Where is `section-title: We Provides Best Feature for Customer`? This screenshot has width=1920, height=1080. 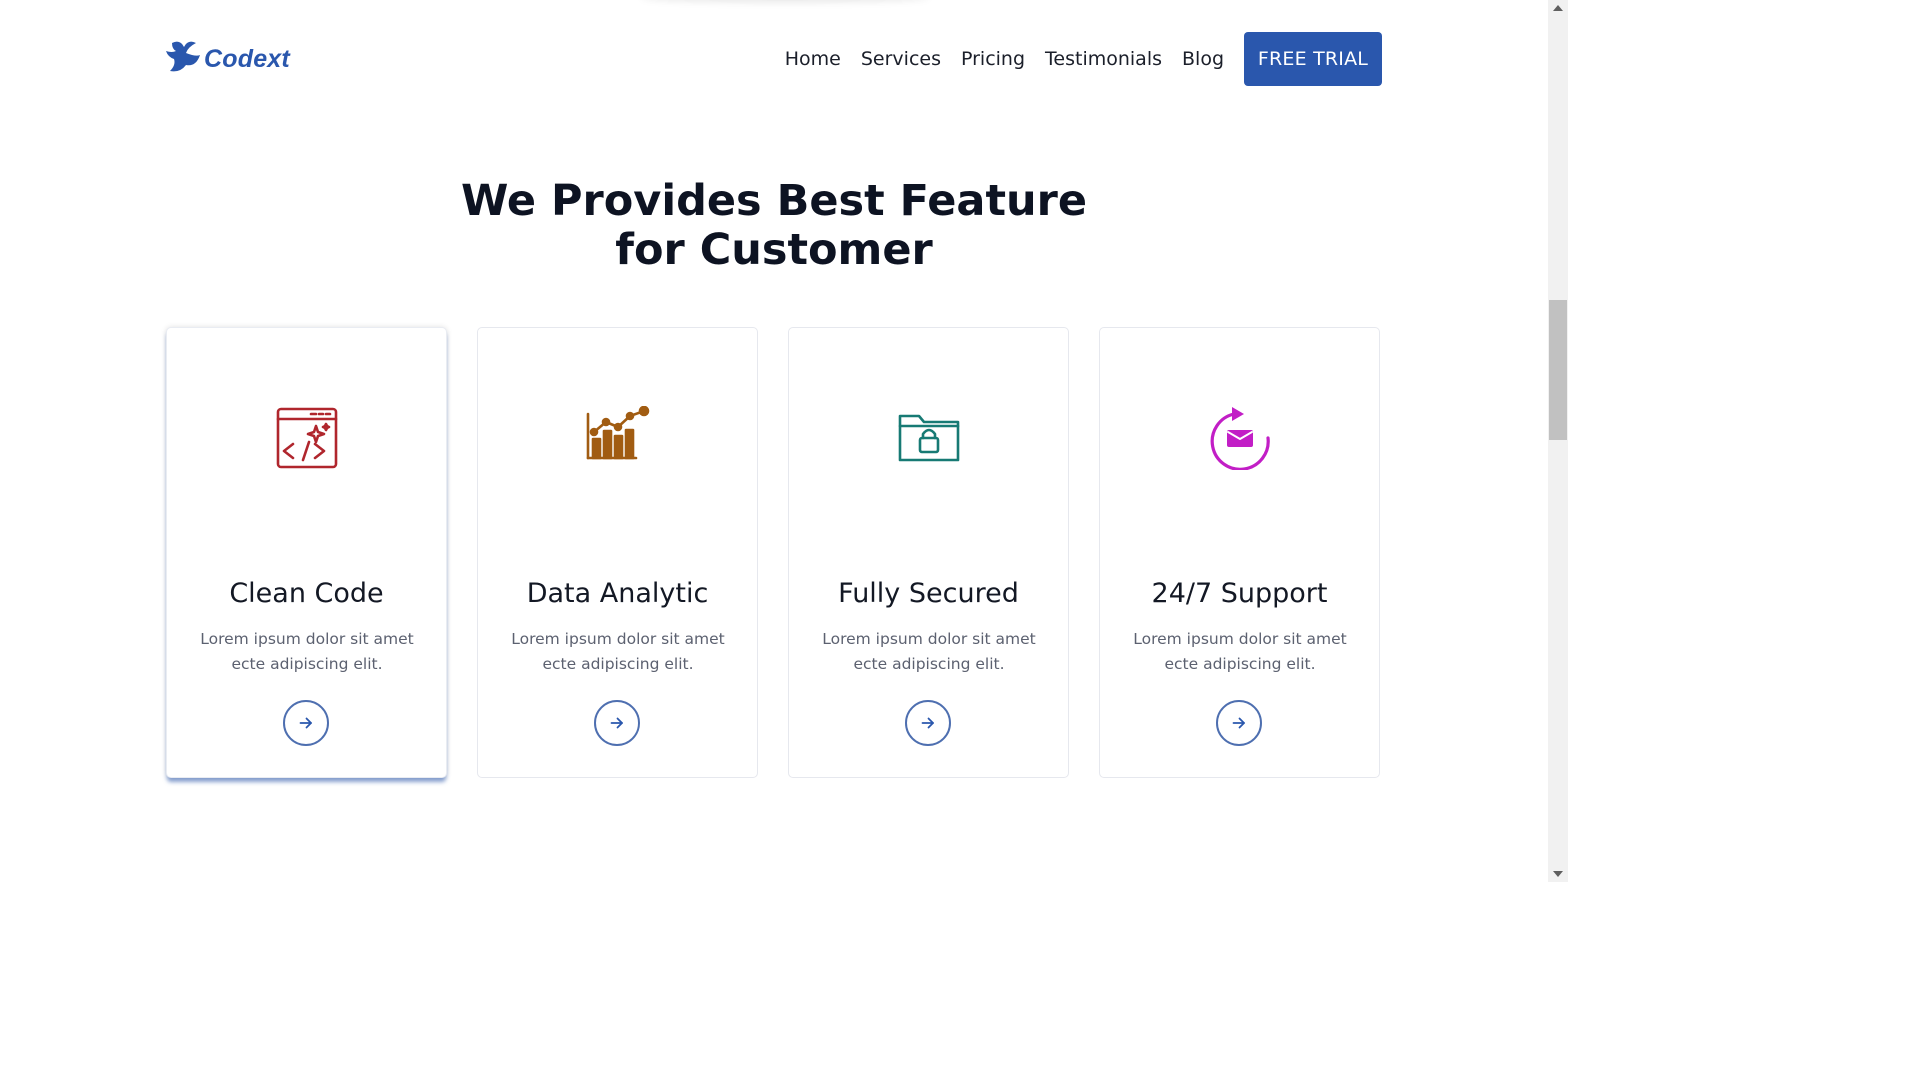 section-title: We Provides Best Feature for Customer is located at coordinates (774, 225).